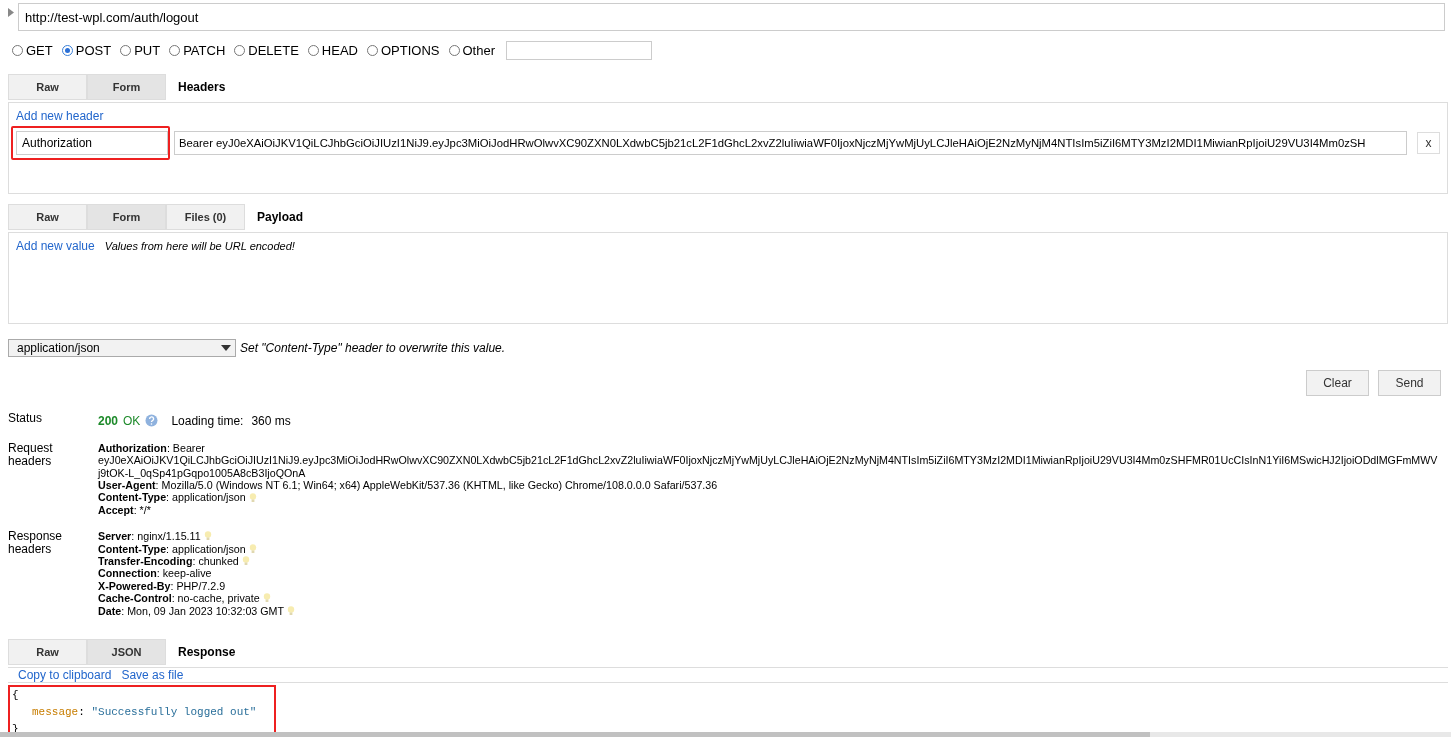 Image resolution: width=1451 pixels, height=737 pixels. What do you see at coordinates (373, 347) in the screenshot?
I see `note: Set "Content-Type" header to overwrite this value.` at bounding box center [373, 347].